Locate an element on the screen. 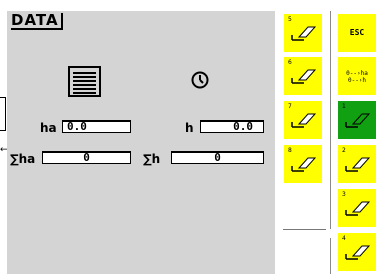 Image resolution: width=382 pixels, height=276 pixels. softkey-number: 3 is located at coordinates (344, 194).